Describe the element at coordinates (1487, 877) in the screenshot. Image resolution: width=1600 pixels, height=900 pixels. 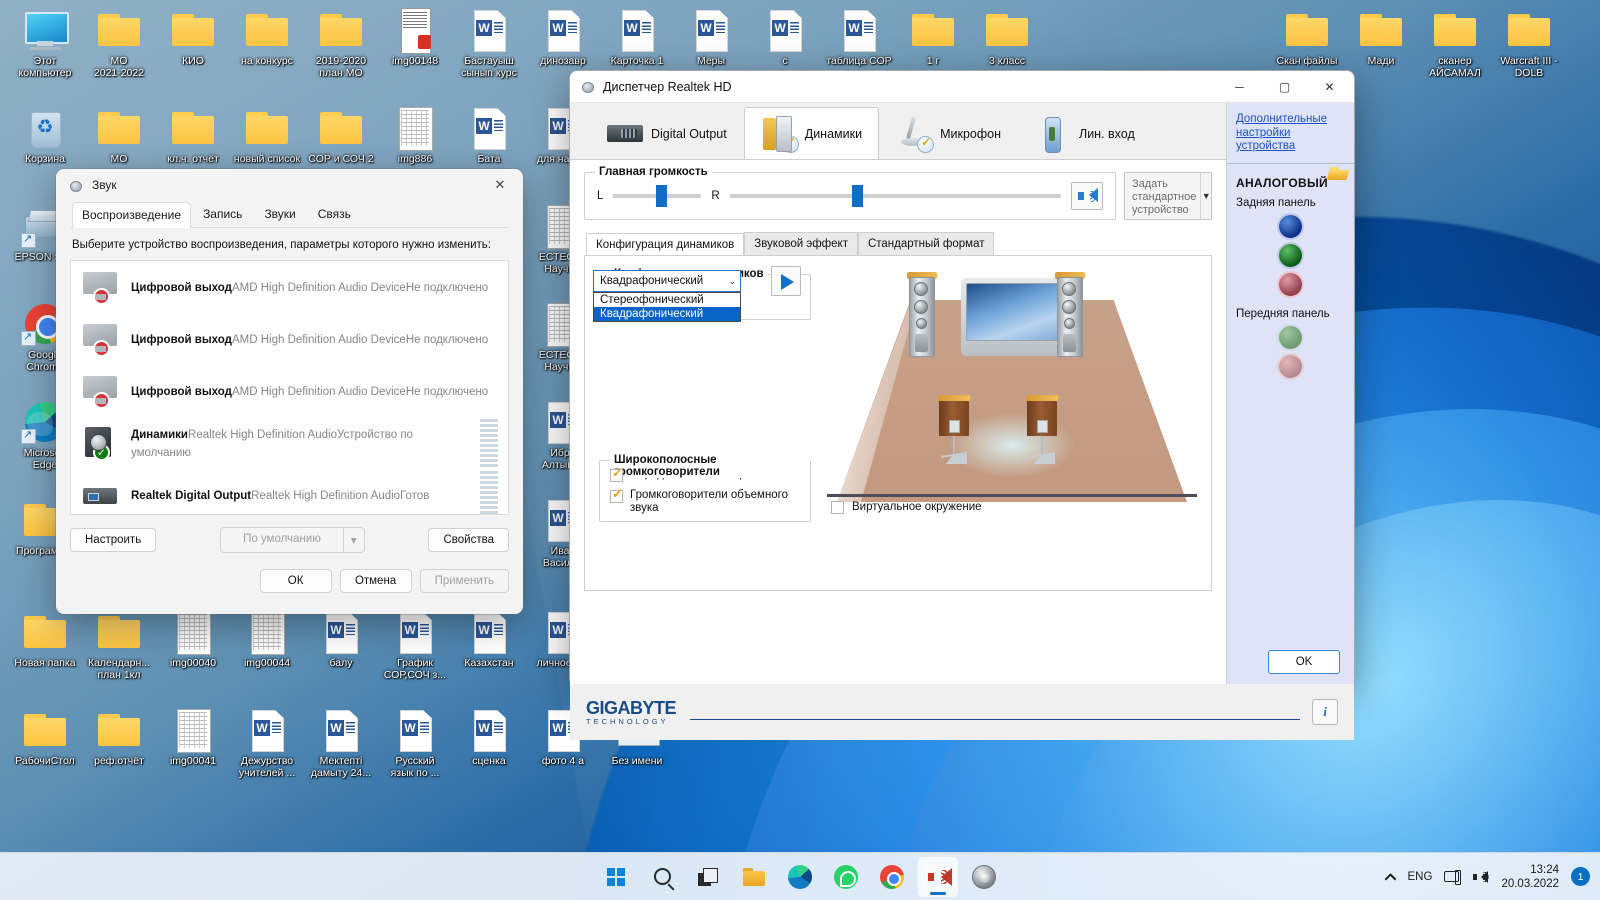
I see `system-tray: ENG 13:24 20.03.2022 1` at that location.